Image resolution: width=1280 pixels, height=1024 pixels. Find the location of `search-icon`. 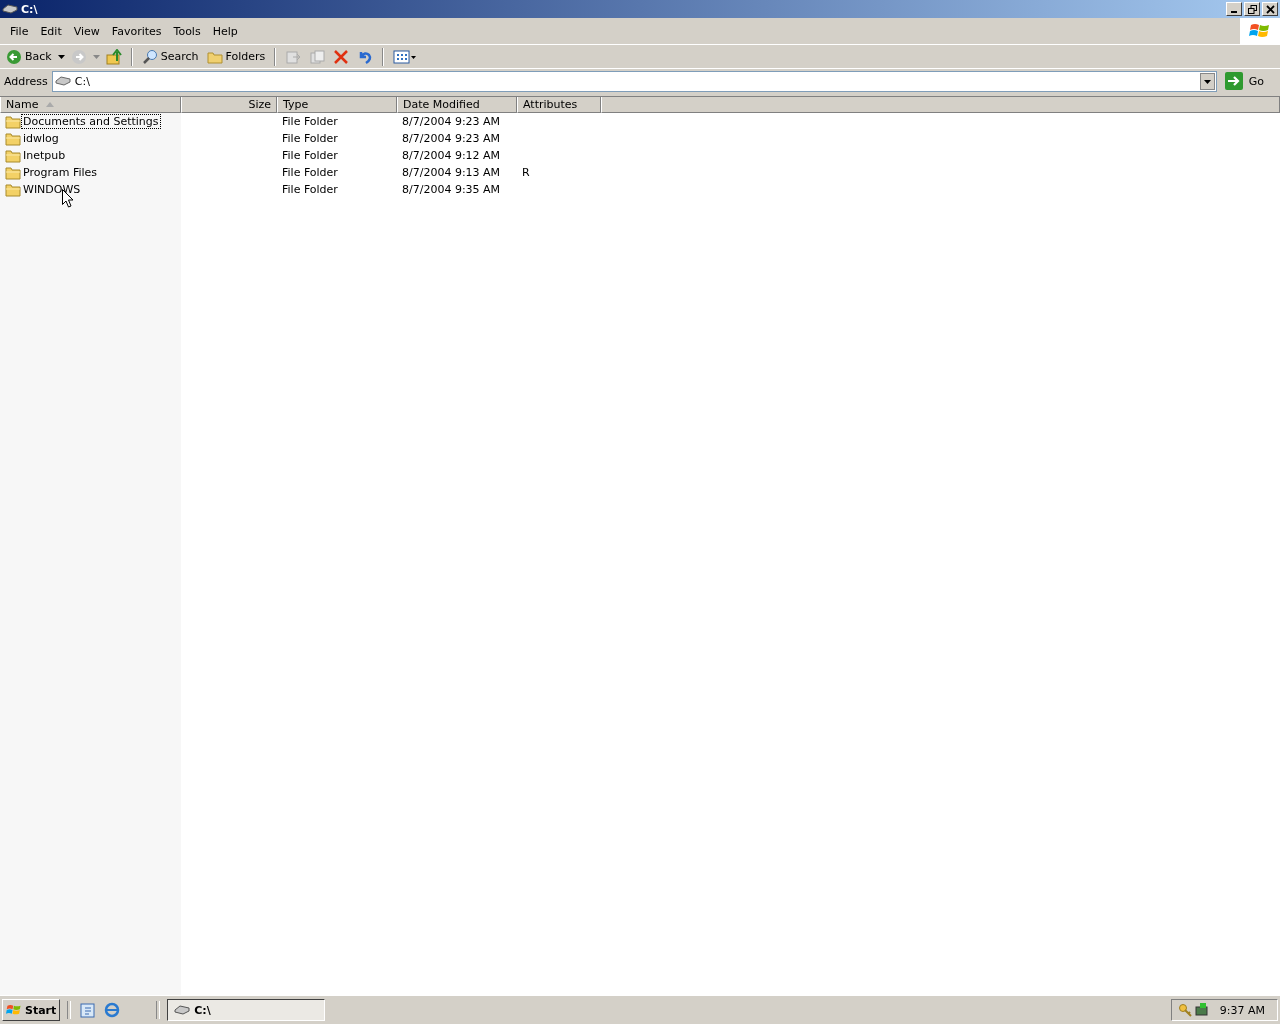

search-icon is located at coordinates (149, 56).